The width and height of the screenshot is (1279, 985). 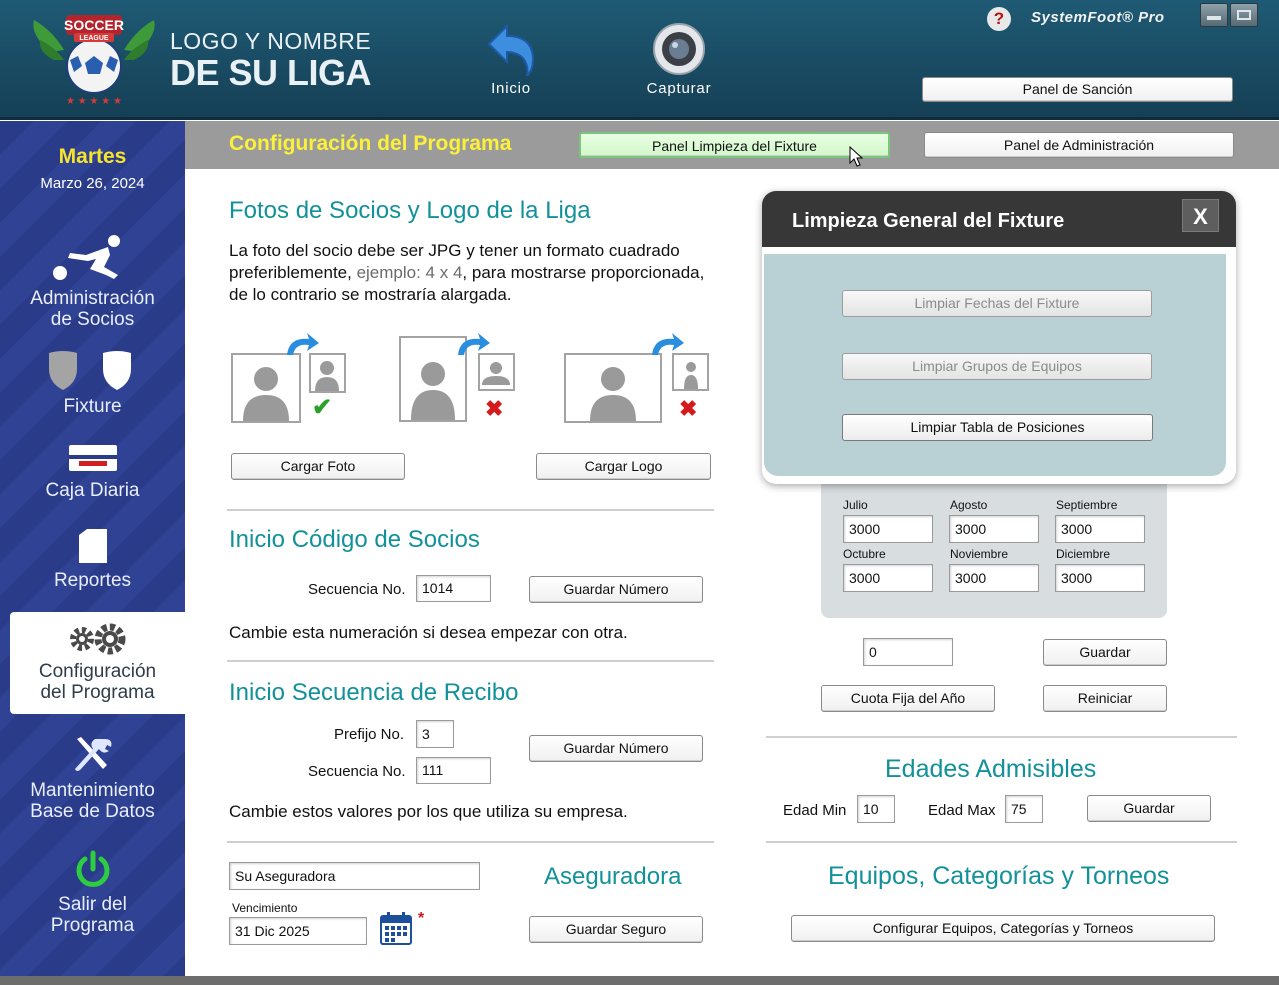 What do you see at coordinates (962, 810) in the screenshot?
I see `edad-max-label: Edad Max` at bounding box center [962, 810].